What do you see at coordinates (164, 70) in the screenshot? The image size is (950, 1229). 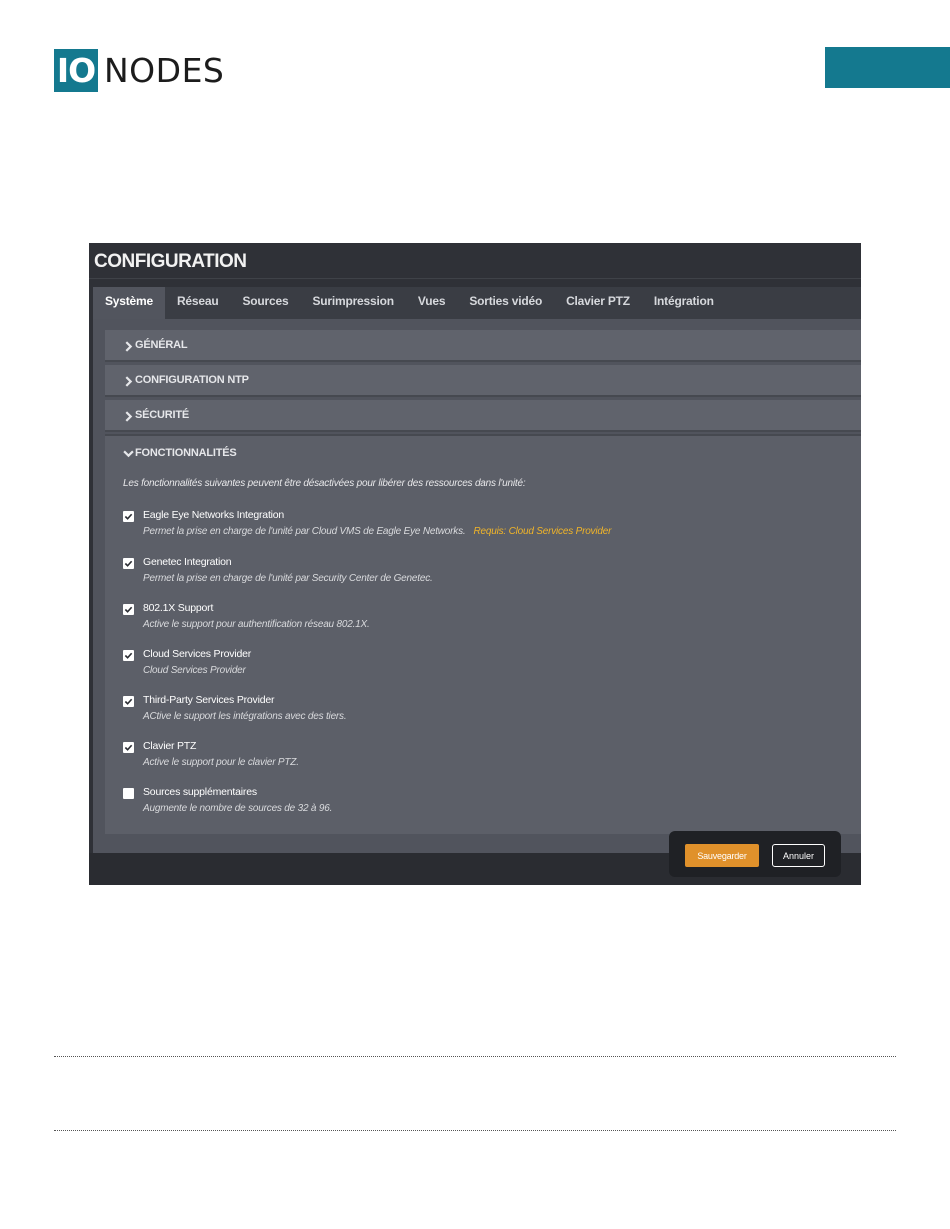 I see `logo-text: NODES` at bounding box center [164, 70].